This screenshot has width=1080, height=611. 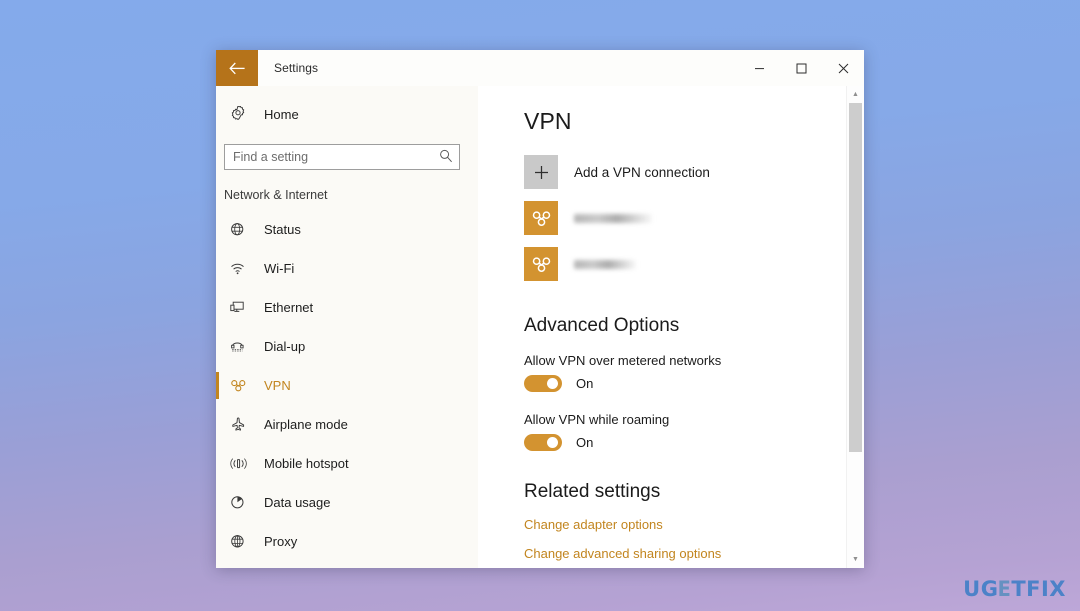 What do you see at coordinates (245, 502) in the screenshot?
I see `pie-chart-icon` at bounding box center [245, 502].